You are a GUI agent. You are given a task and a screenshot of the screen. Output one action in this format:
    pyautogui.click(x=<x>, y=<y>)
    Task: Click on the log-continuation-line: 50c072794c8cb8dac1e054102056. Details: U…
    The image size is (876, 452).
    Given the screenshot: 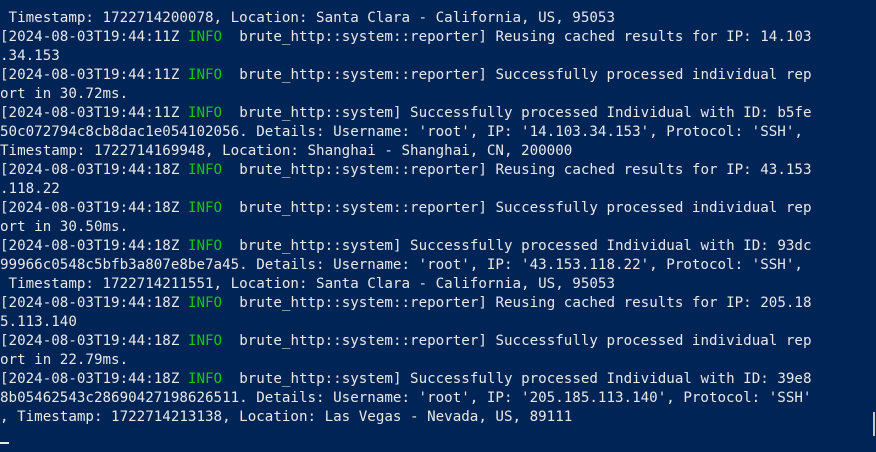 What is the action you would take?
    pyautogui.click(x=401, y=132)
    